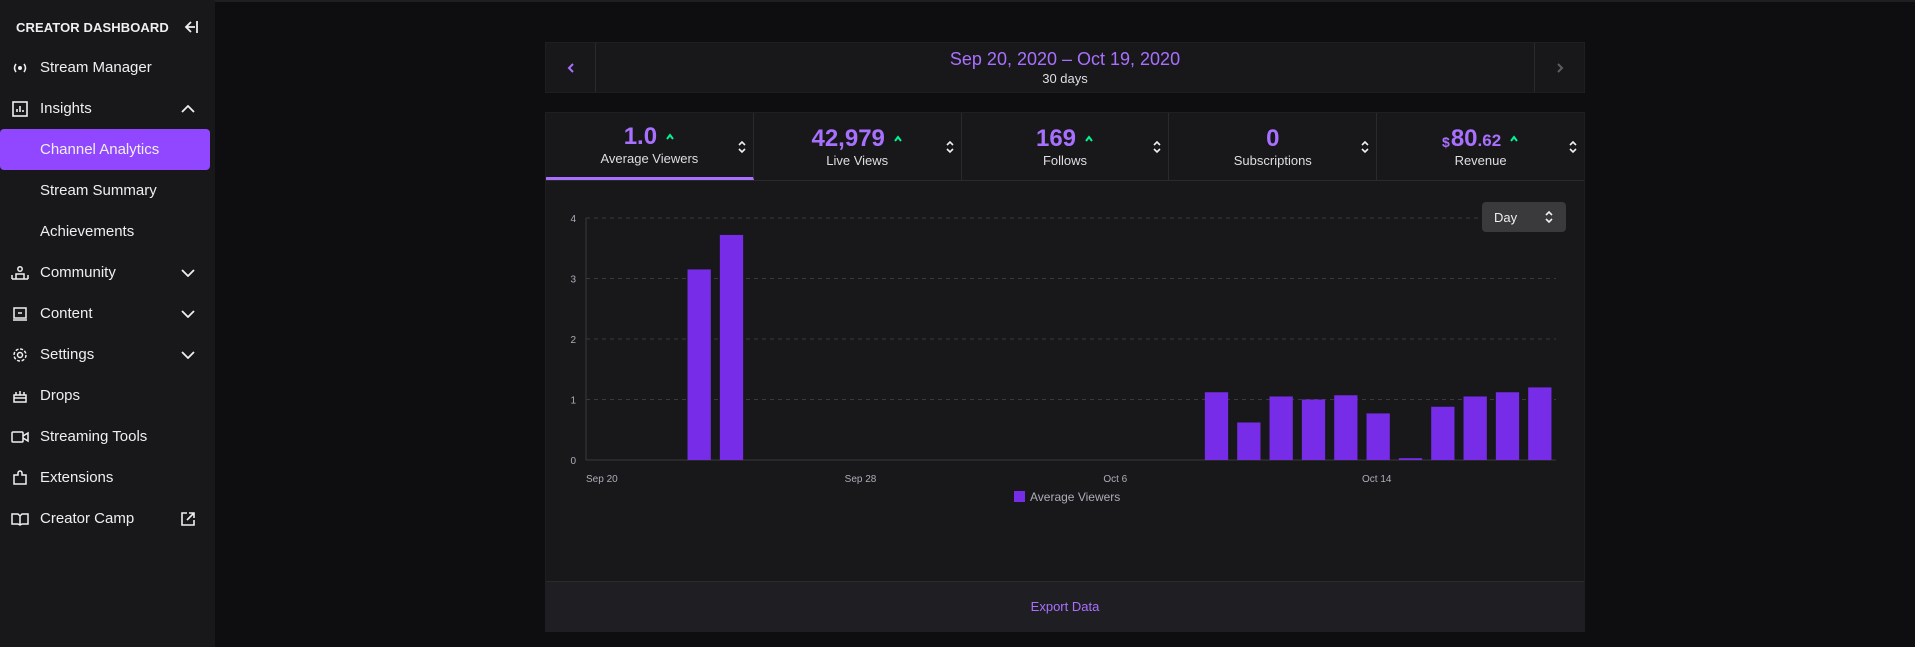  What do you see at coordinates (1549, 217) in the screenshot?
I see `select-arrows-icon` at bounding box center [1549, 217].